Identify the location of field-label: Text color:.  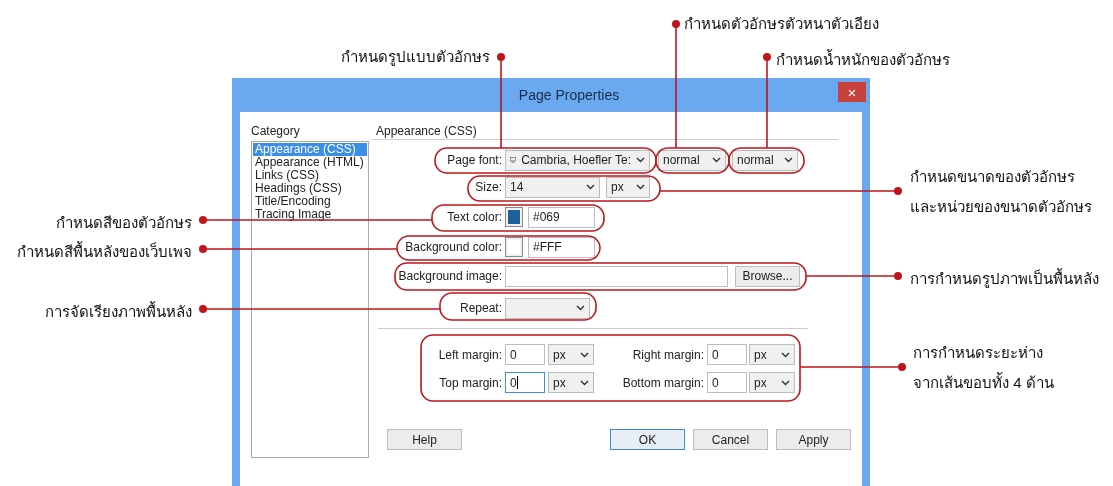
(474, 217).